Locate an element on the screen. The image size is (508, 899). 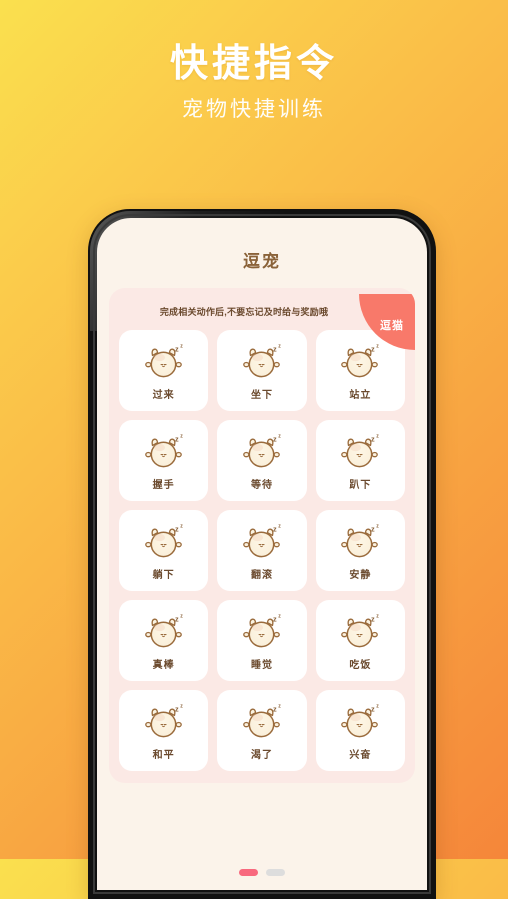
command-label: 吃饭 is located at coordinates (360, 665).